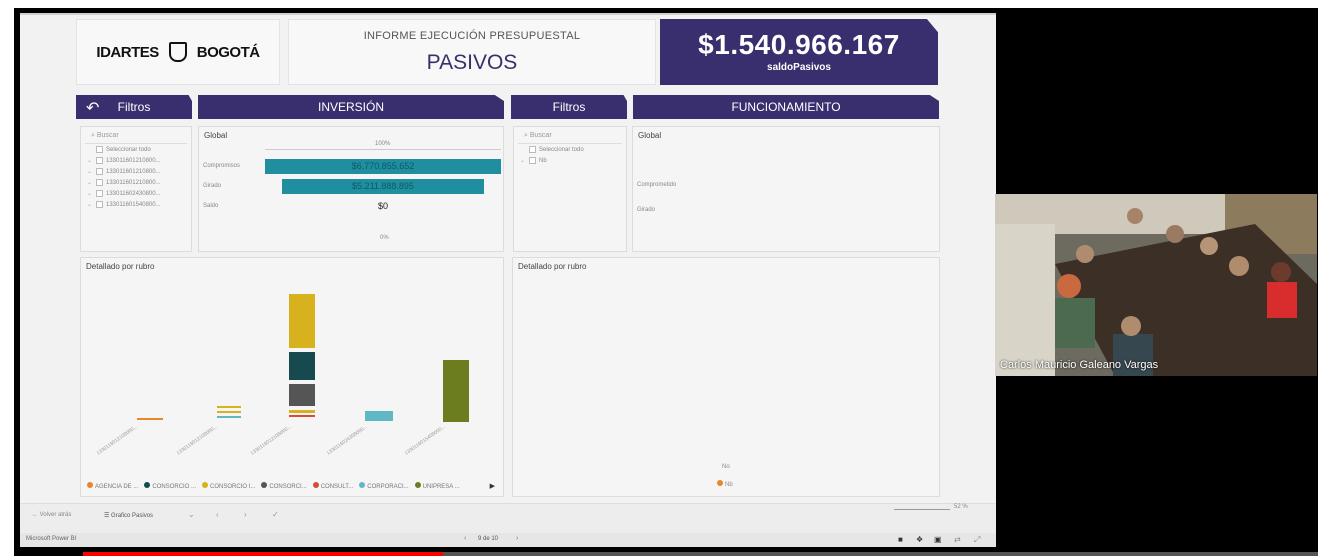 Image resolution: width=1334 pixels, height=560 pixels. Describe the element at coordinates (492, 486) in the screenshot. I see `legend-next-icon: ▶` at that location.